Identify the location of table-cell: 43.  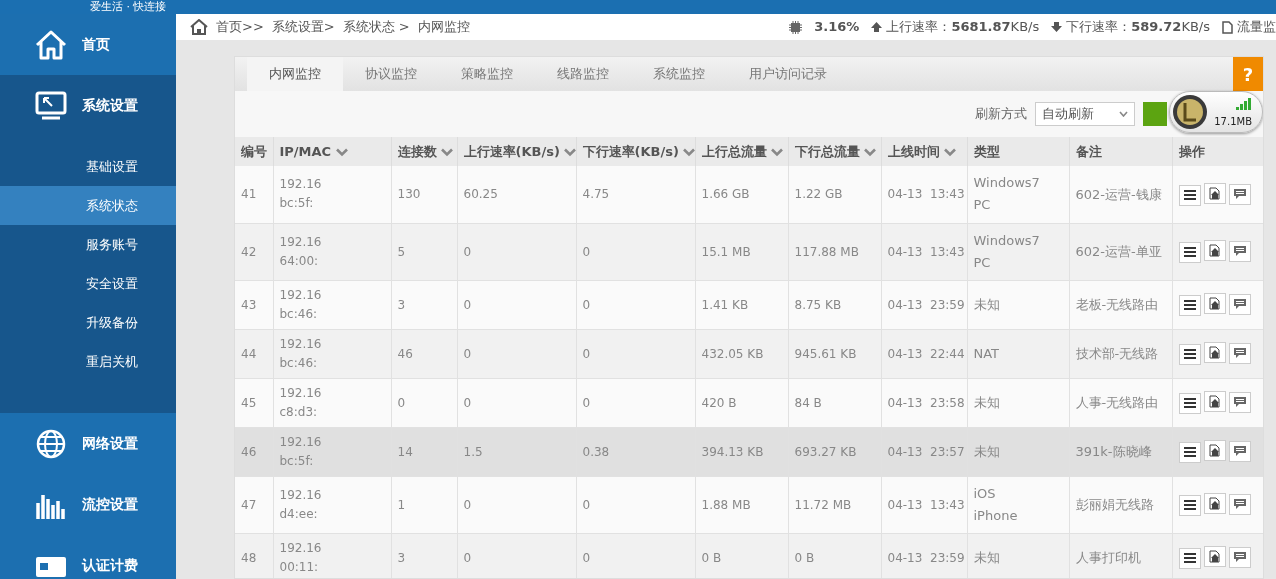
(254, 304).